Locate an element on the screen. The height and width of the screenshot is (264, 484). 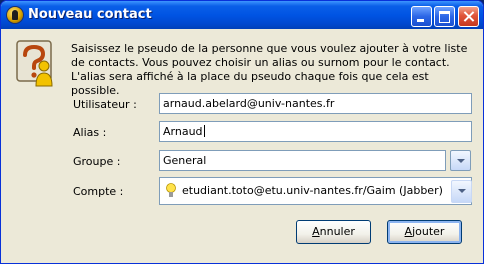
alias-label: Alias : is located at coordinates (90, 132).